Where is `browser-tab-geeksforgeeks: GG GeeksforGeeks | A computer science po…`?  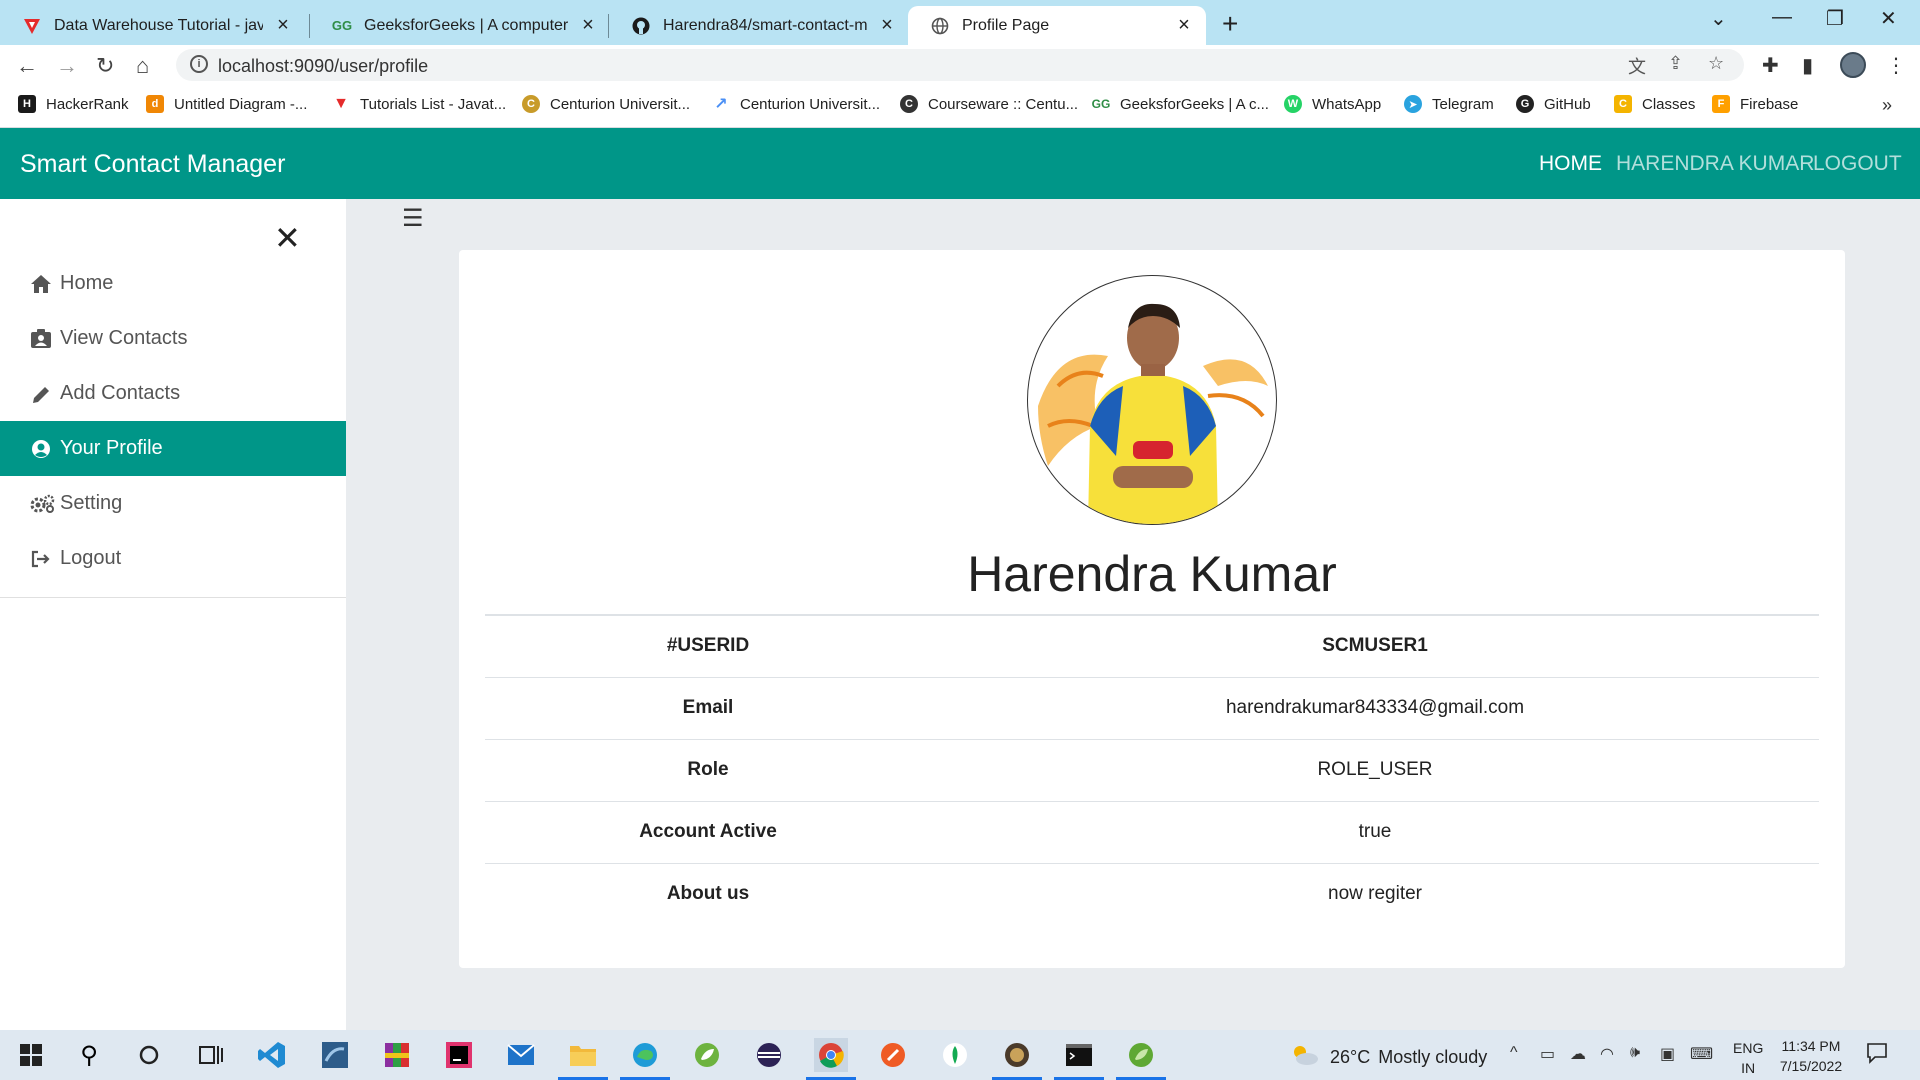 browser-tab-geeksforgeeks: GG GeeksforGeeks | A computer science po… is located at coordinates (460, 25).